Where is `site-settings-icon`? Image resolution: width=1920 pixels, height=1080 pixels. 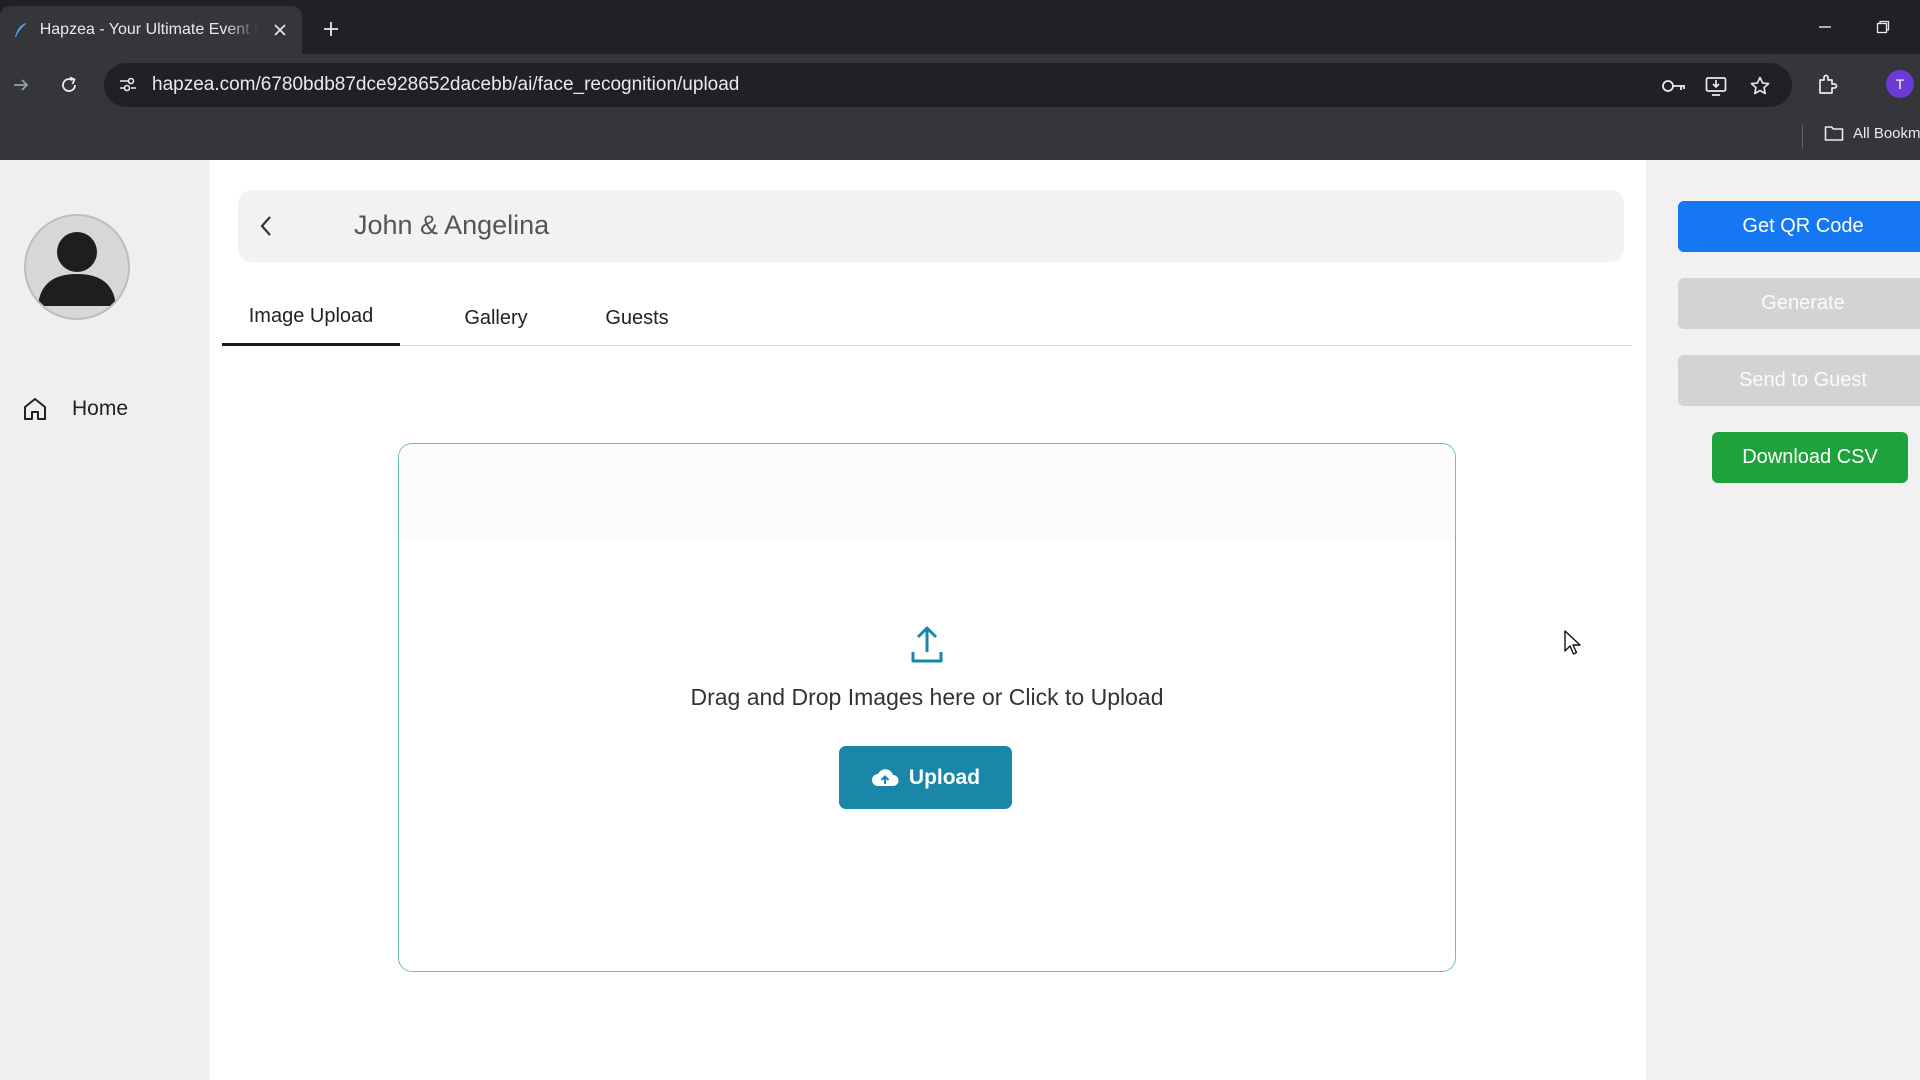
site-settings-icon is located at coordinates (128, 85).